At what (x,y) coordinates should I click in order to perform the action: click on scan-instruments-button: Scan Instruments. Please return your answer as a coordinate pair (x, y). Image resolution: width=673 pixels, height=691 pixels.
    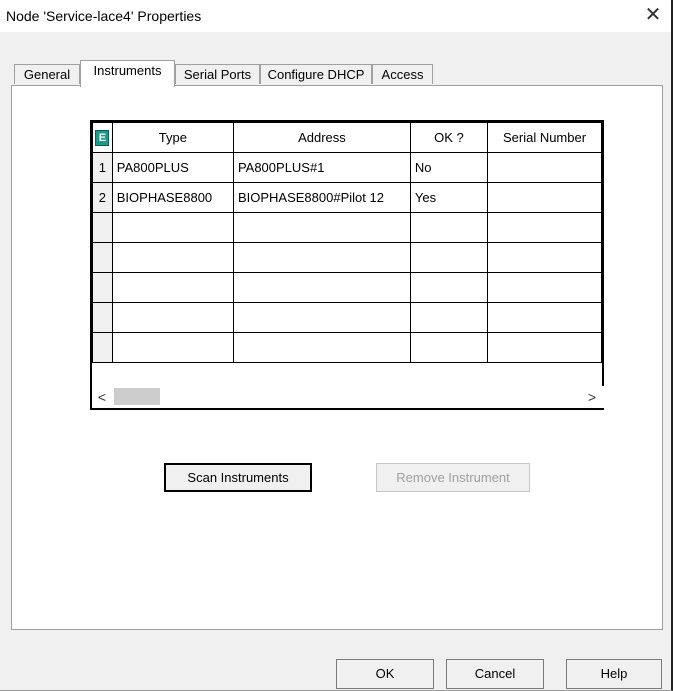
    Looking at the image, I should click on (238, 477).